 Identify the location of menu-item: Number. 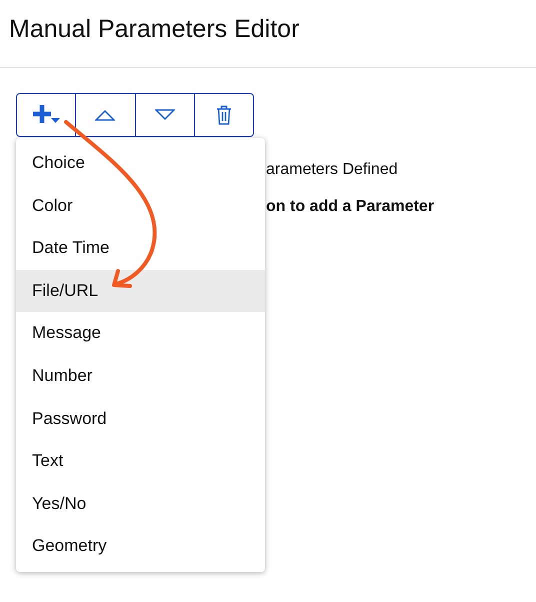
(140, 376).